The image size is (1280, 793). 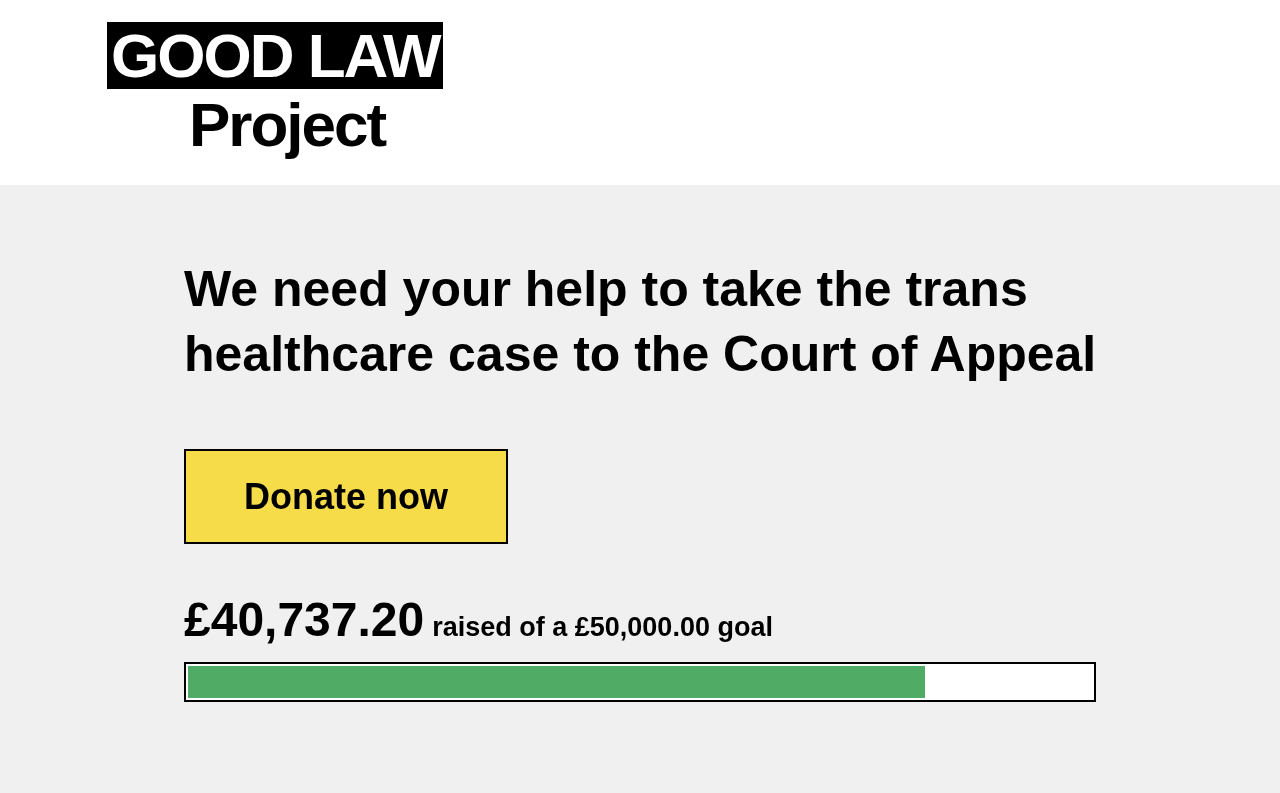 What do you see at coordinates (304, 620) in the screenshot?
I see `amount-raised: £40,737.20` at bounding box center [304, 620].